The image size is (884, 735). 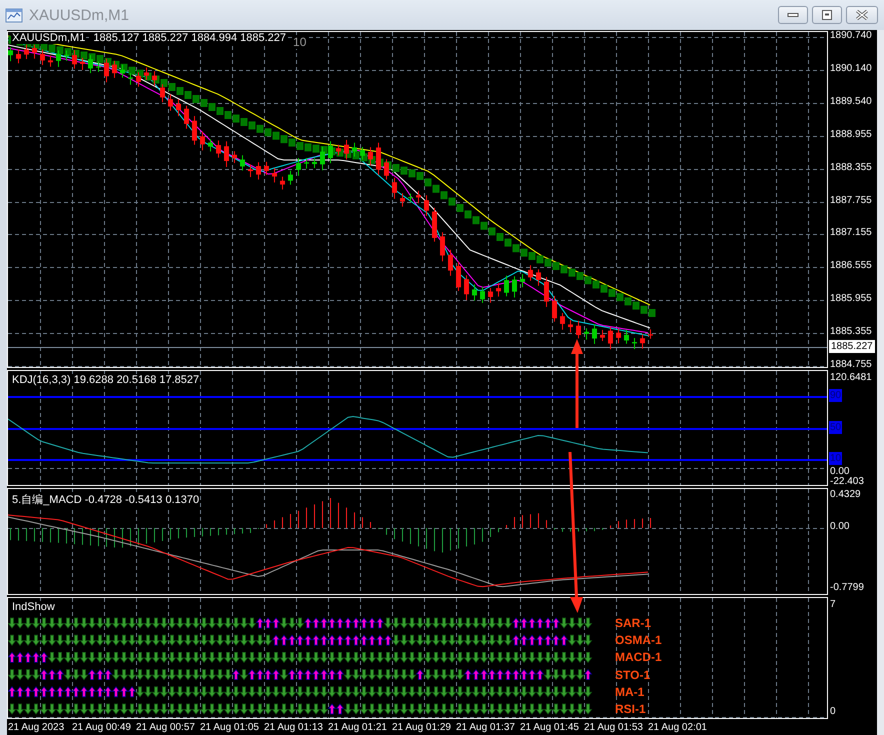 What do you see at coordinates (851, 364) in the screenshot?
I see `axis-label: 1884.755` at bounding box center [851, 364].